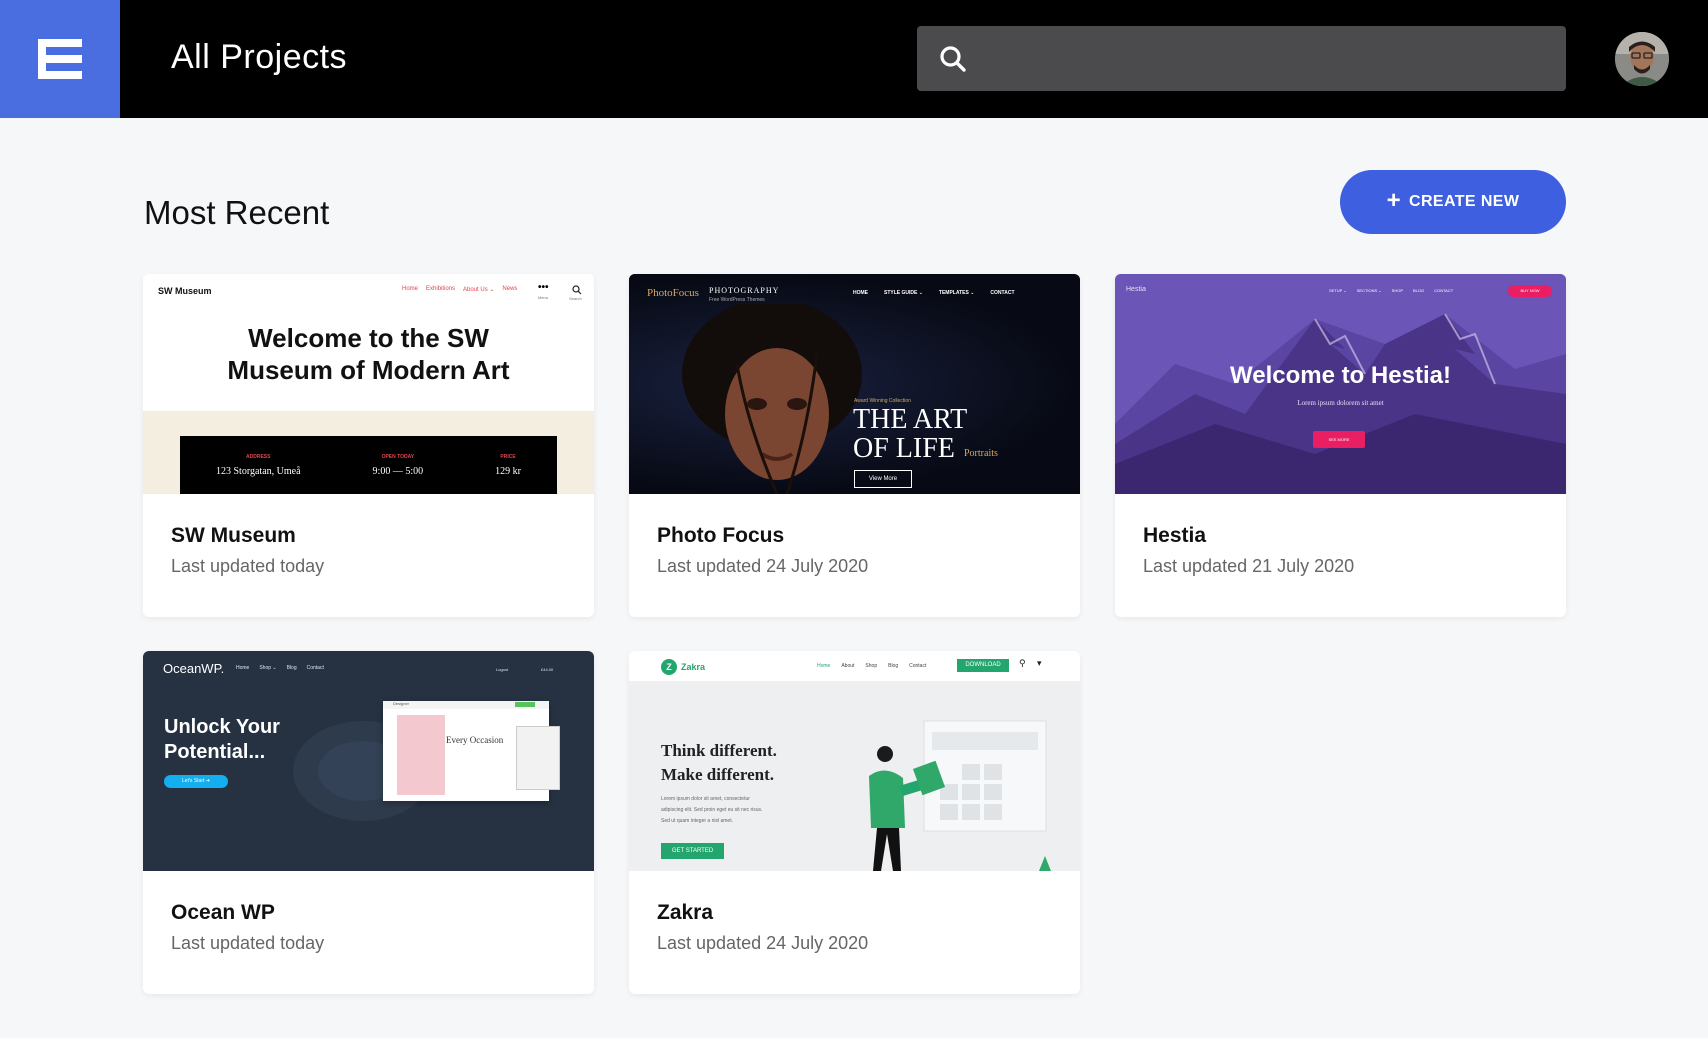 Image resolution: width=1708 pixels, height=1038 pixels. Describe the element at coordinates (1022, 663) in the screenshot. I see `search-icon: ⚲` at that location.